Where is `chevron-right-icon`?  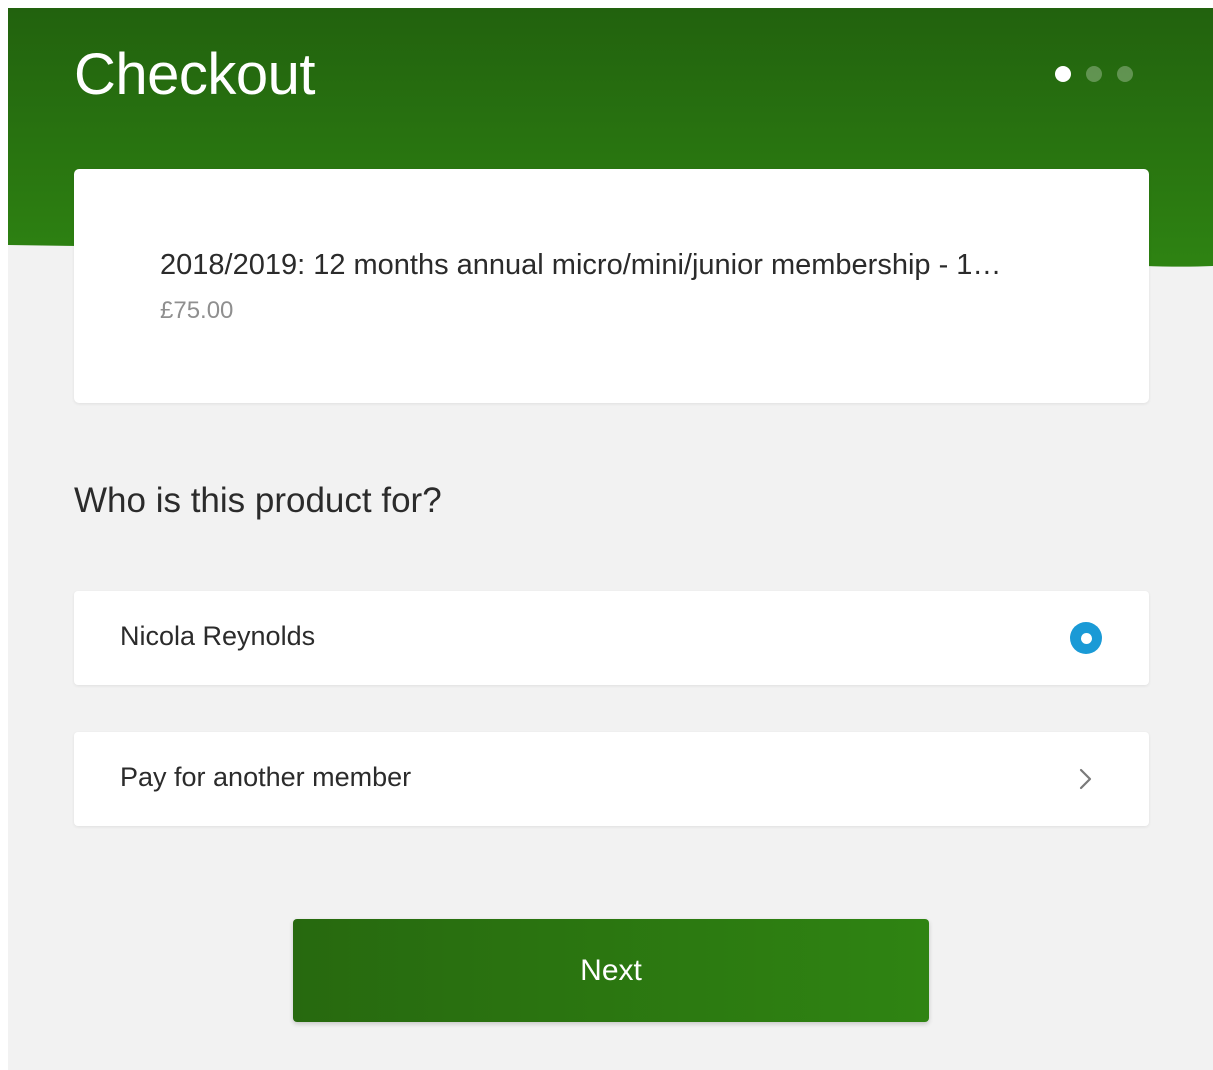 chevron-right-icon is located at coordinates (1085, 779).